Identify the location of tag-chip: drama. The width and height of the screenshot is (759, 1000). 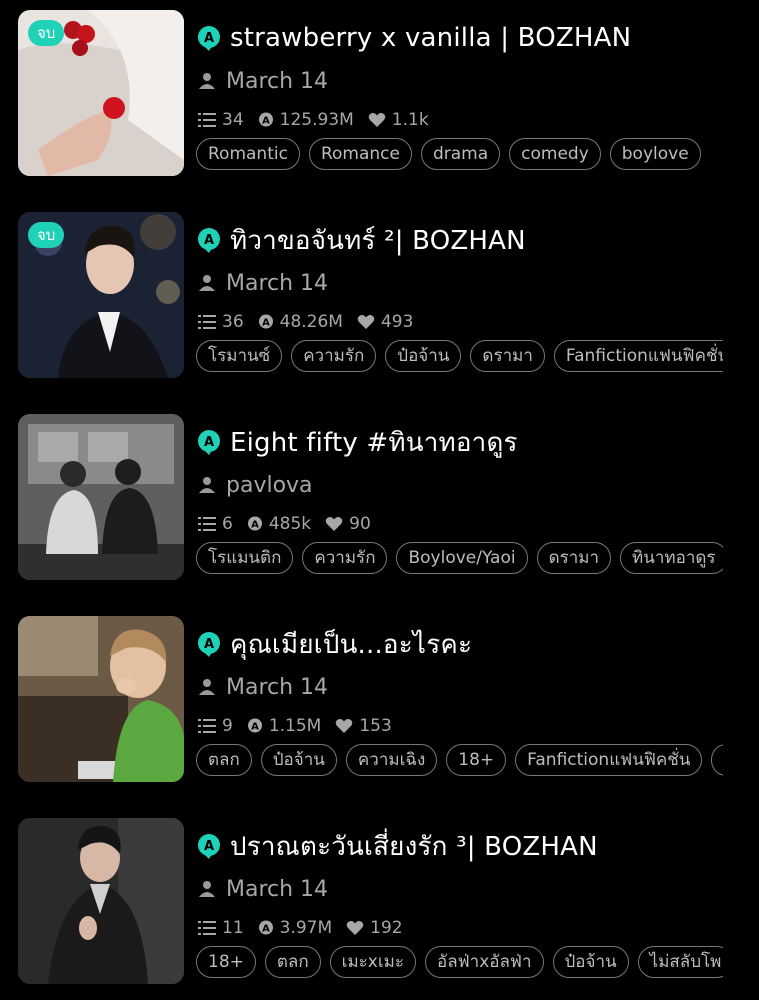
(460, 154).